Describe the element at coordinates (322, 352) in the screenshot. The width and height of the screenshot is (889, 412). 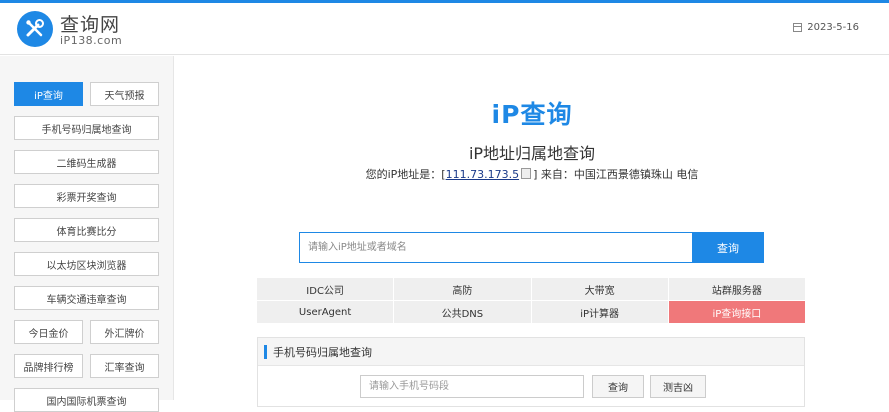
I see `phone-panel-title: 手机号码归属地查询` at that location.